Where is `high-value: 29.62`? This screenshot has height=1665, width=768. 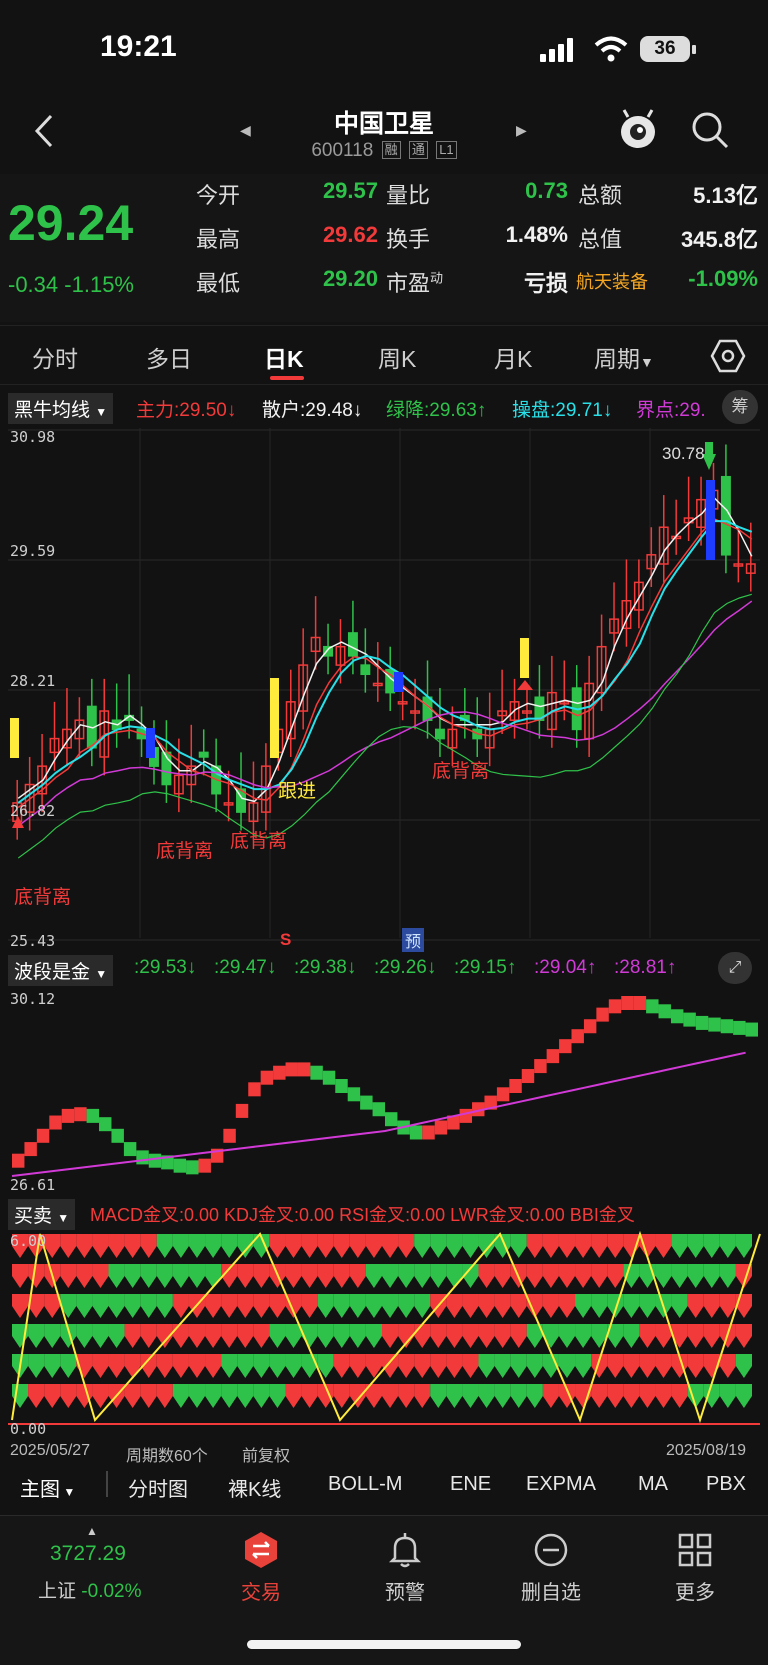
high-value: 29.62 is located at coordinates (350, 234).